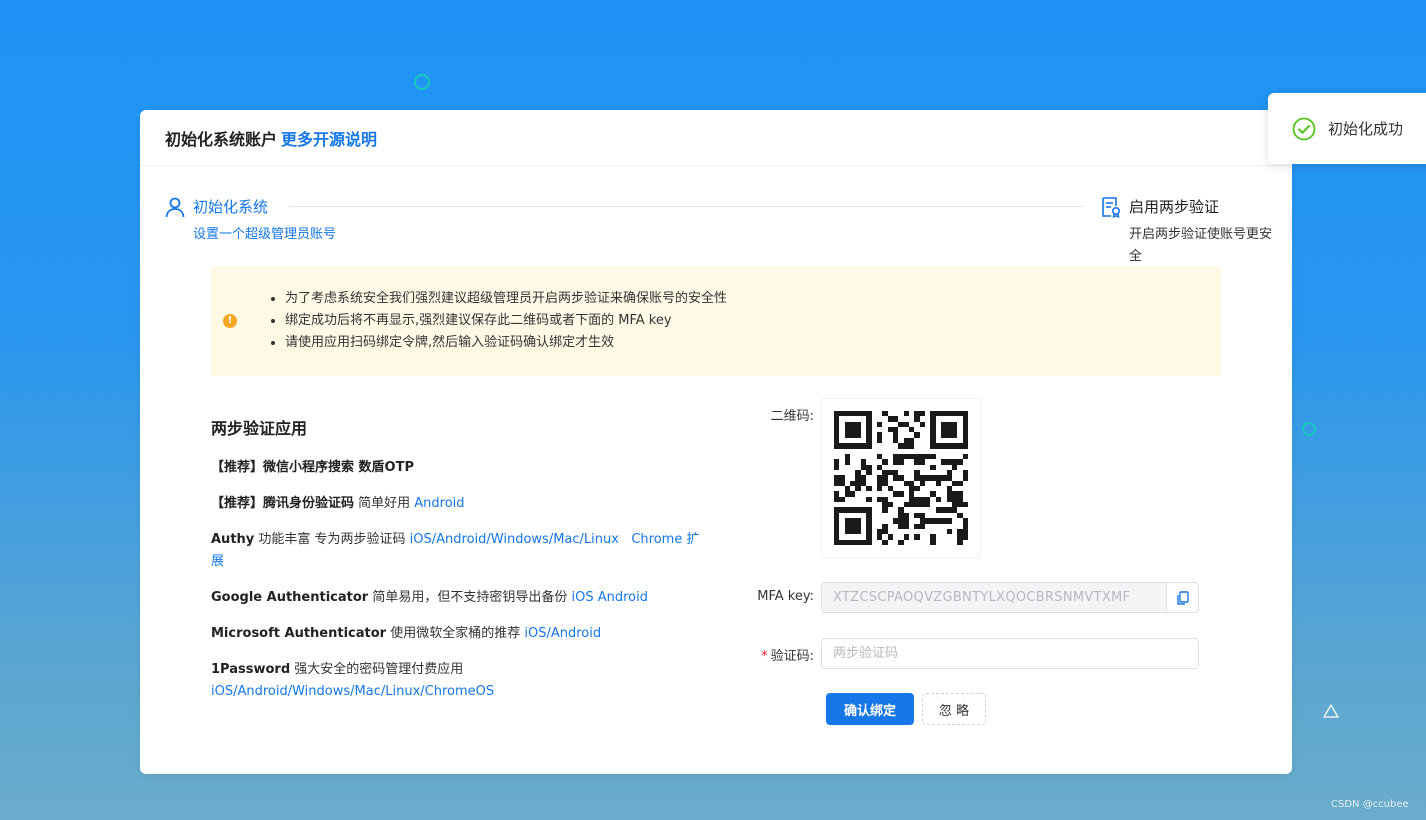 Image resolution: width=1426 pixels, height=820 pixels. What do you see at coordinates (230, 321) in the screenshot?
I see `warning-icon: !` at bounding box center [230, 321].